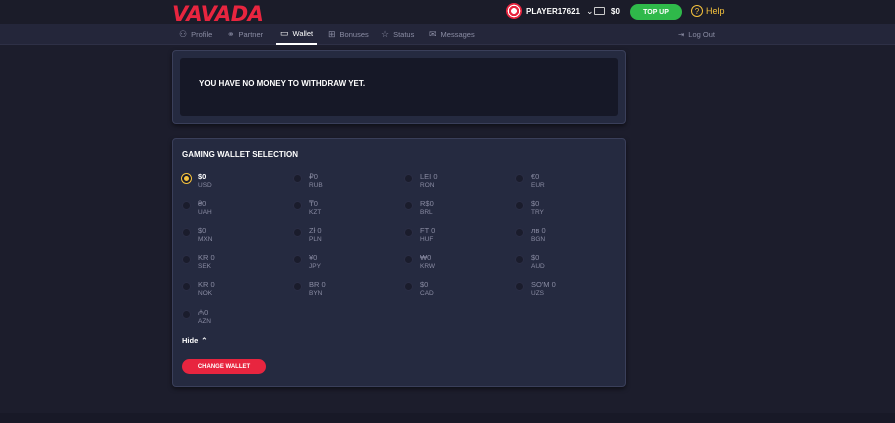  I want to click on wallet-selection-title: GAMING WALLET SELECTION, so click(240, 154).